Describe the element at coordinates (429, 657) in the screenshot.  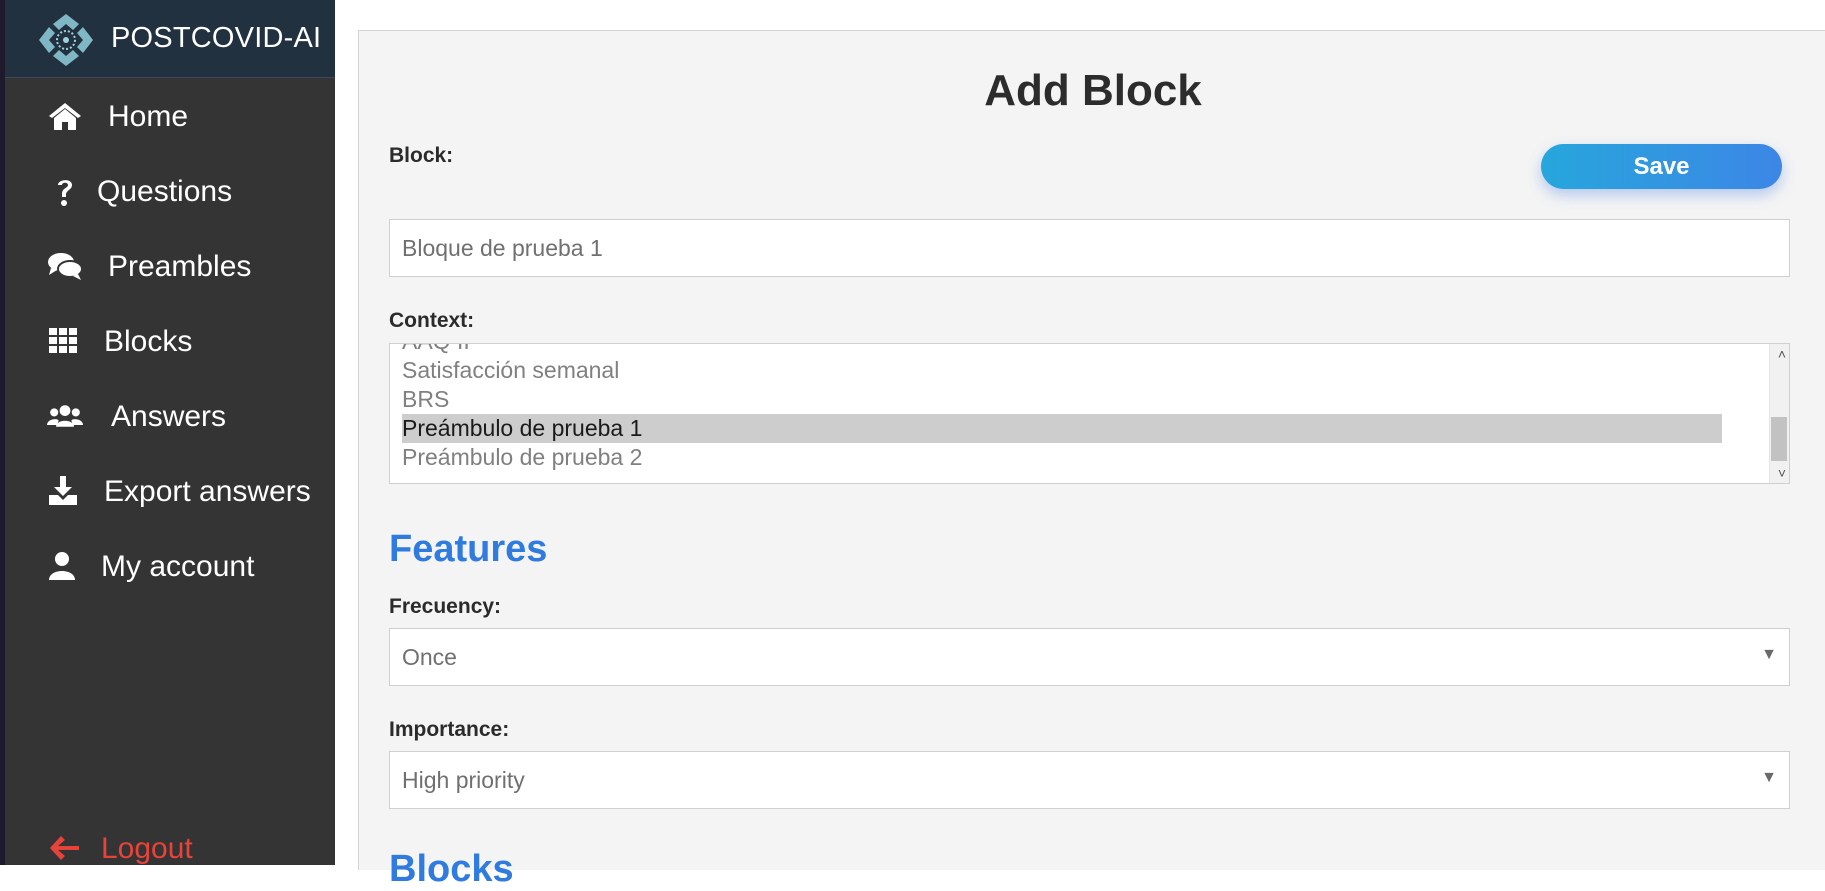
I see `frequency-value: Once` at that location.